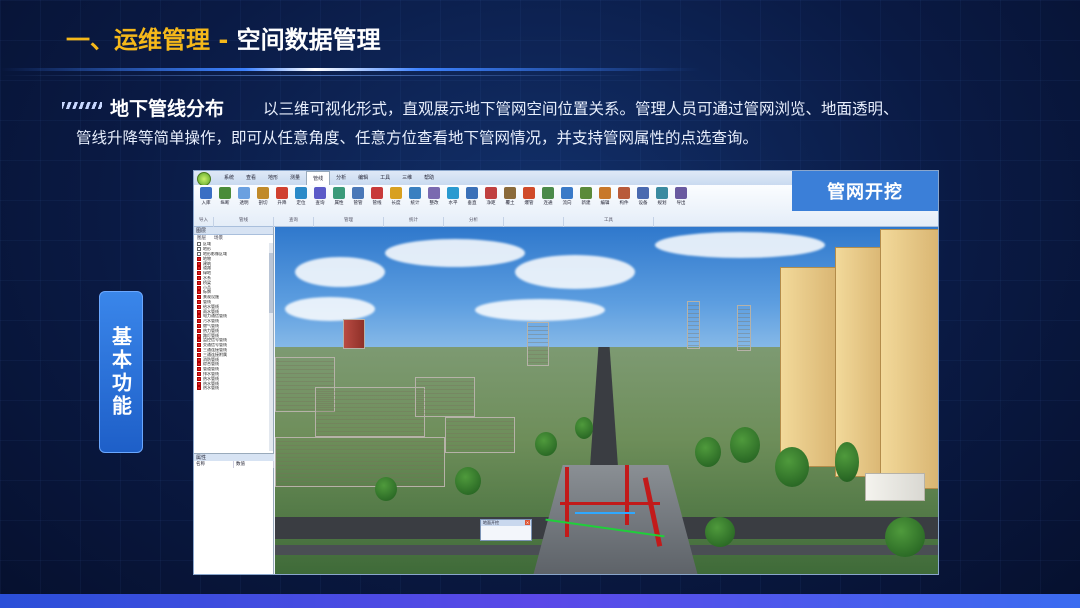 The height and width of the screenshot is (608, 1080). What do you see at coordinates (407, 178) in the screenshot?
I see `menu-item: 三维` at bounding box center [407, 178].